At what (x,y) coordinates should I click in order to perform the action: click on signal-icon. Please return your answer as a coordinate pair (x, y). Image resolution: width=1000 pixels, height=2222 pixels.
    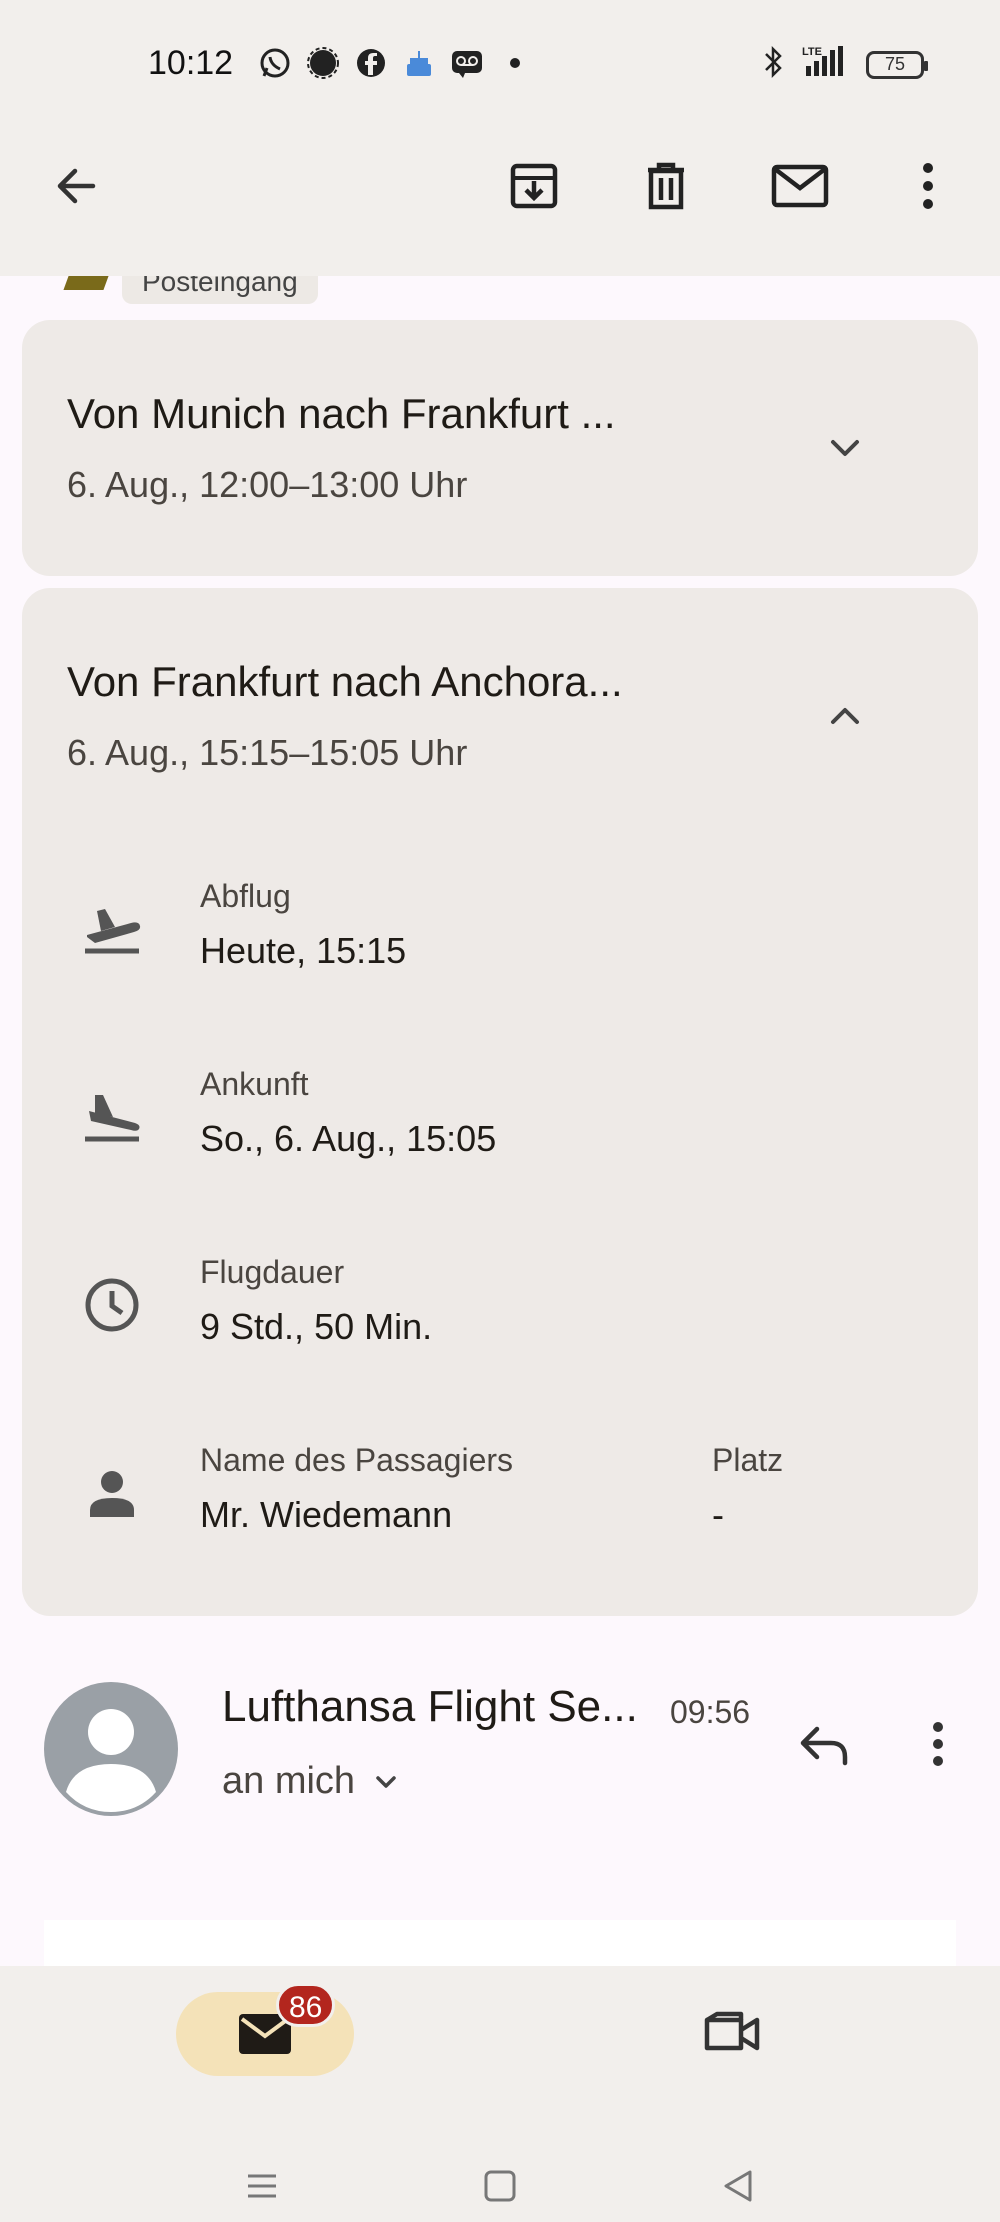
    Looking at the image, I should click on (323, 63).